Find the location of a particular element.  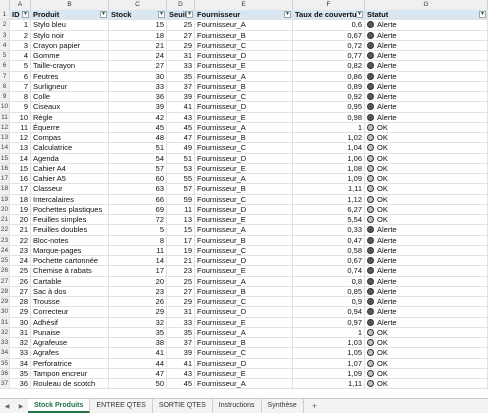

cell-taux: 0,92 is located at coordinates (329, 97).